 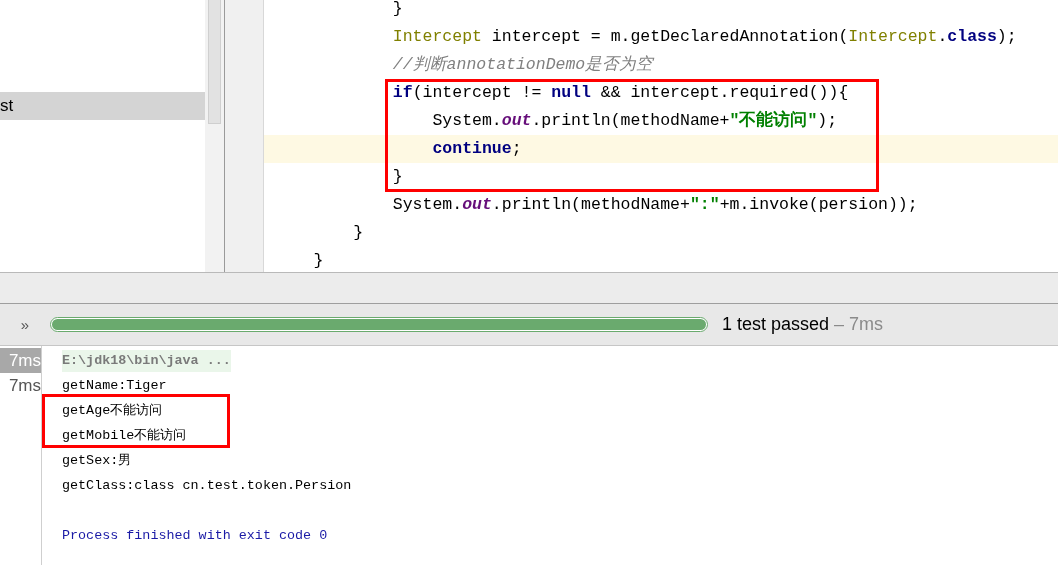 What do you see at coordinates (523, 65) in the screenshot?
I see `code-line: //判断annotationDemo是否为空` at bounding box center [523, 65].